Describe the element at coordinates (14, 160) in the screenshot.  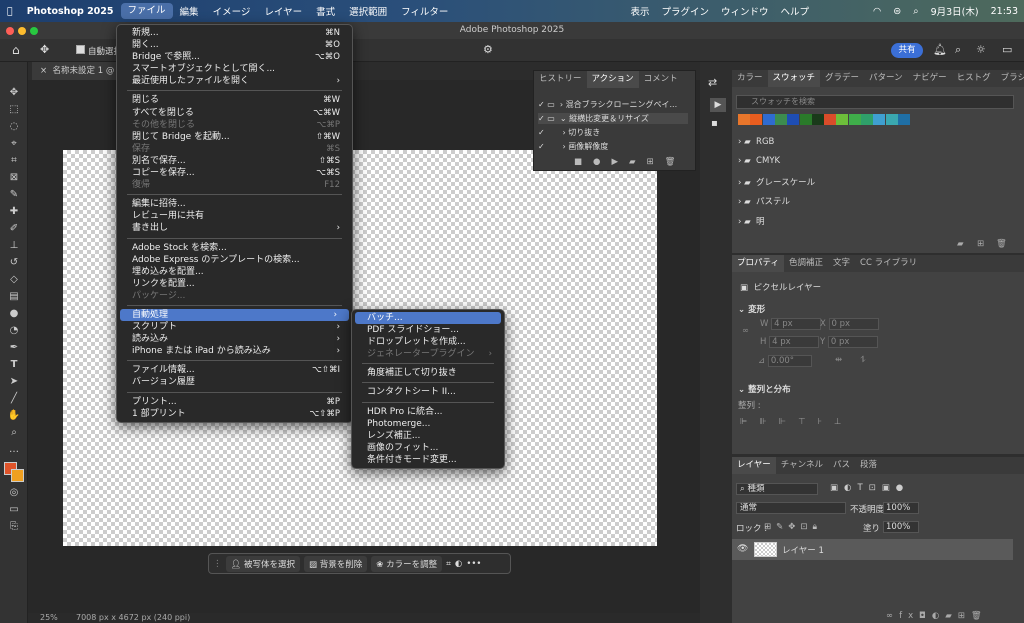
I see `crop-tool-icon: ⌗` at that location.